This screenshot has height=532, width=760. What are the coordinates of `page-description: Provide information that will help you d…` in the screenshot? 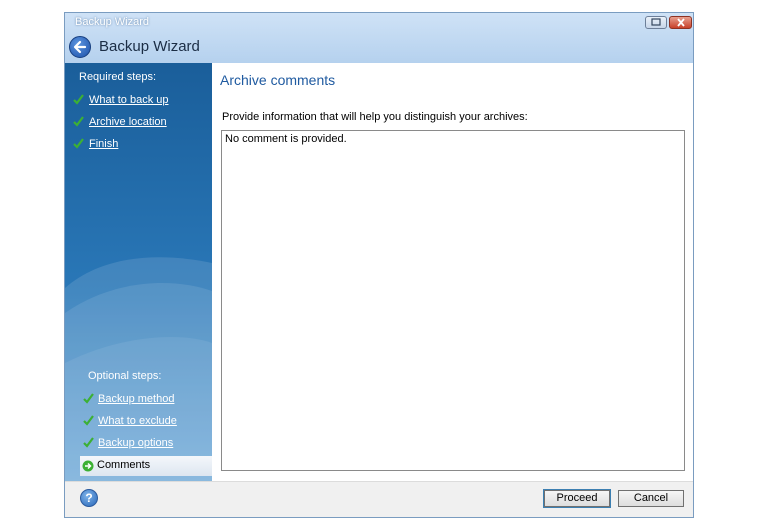 It's located at (375, 117).